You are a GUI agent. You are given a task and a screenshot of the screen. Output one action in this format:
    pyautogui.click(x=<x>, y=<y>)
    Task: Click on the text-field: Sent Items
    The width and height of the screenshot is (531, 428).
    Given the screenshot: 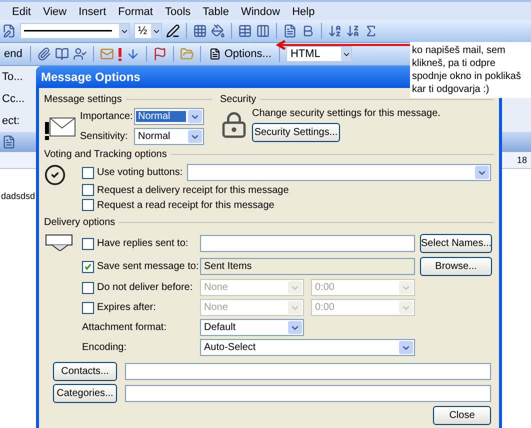 What is the action you would take?
    pyautogui.click(x=307, y=266)
    